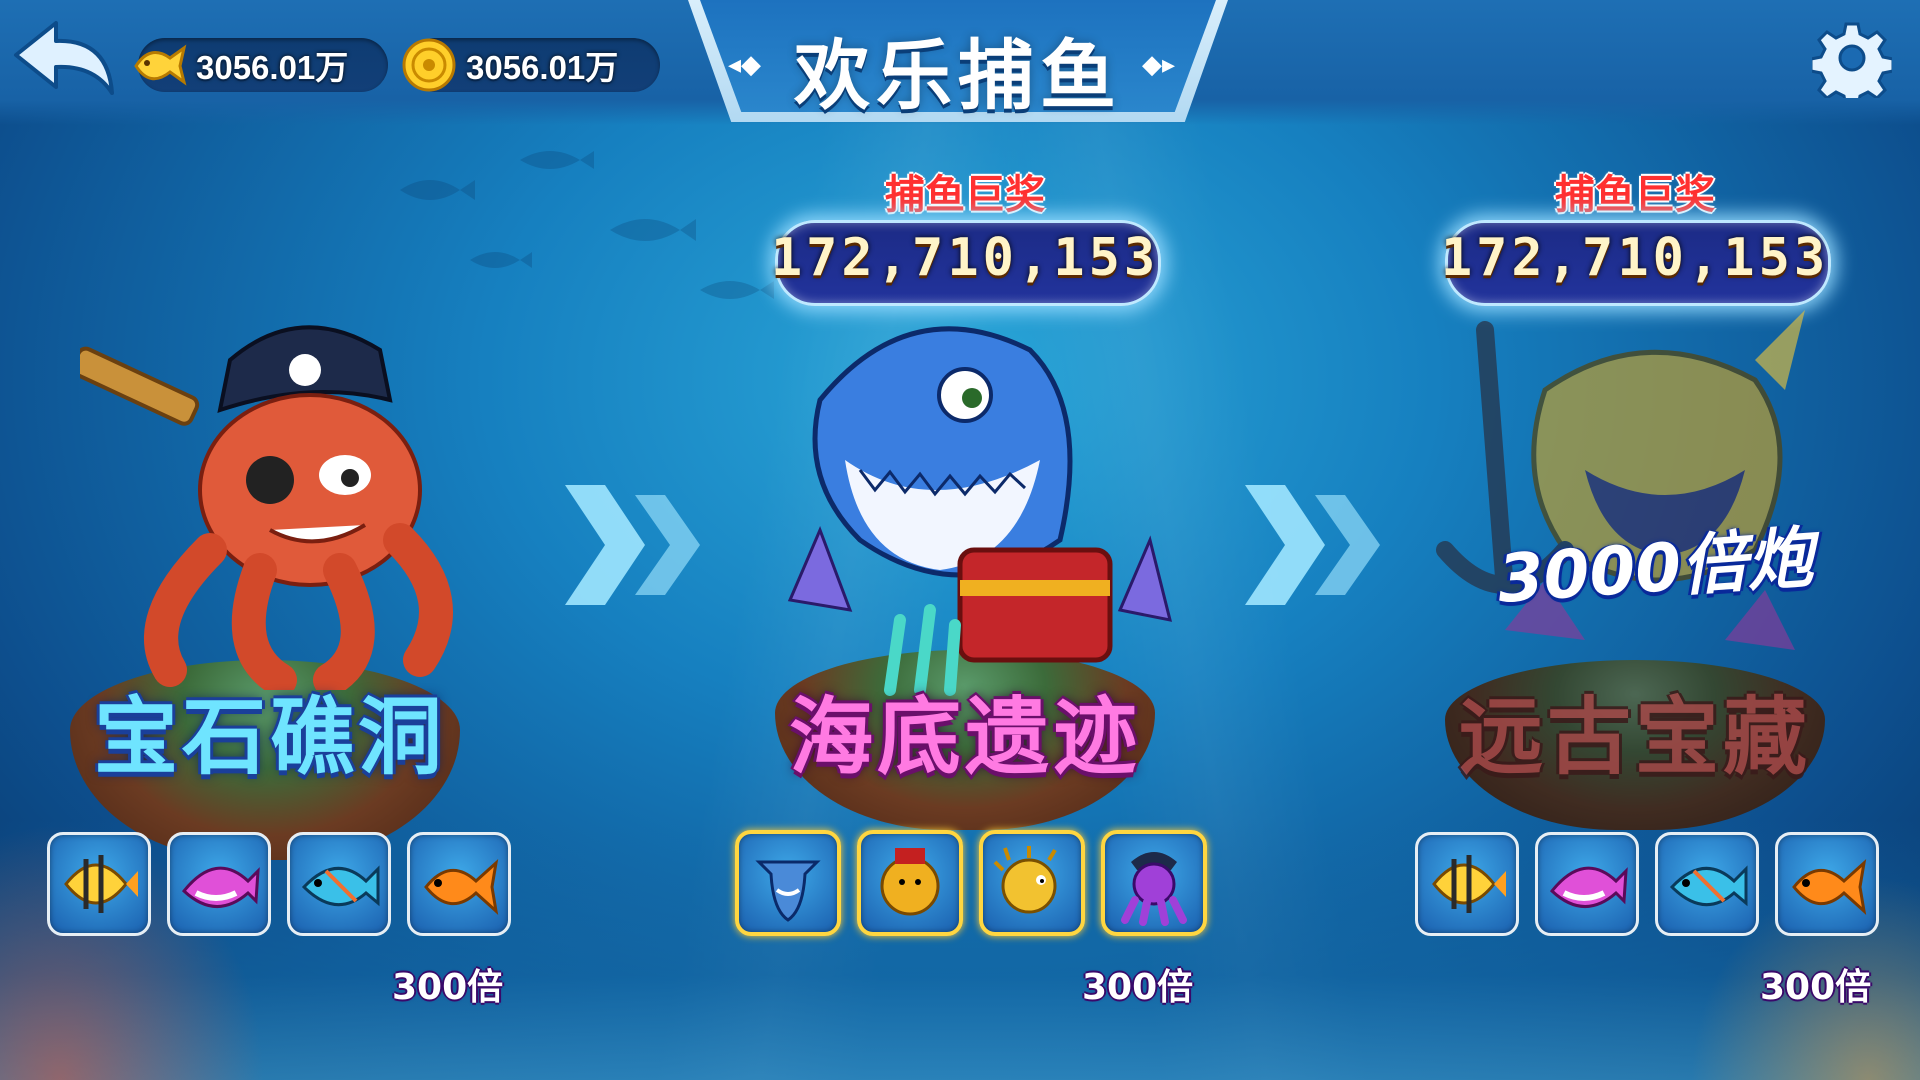  What do you see at coordinates (1634, 737) in the screenshot?
I see `room-name: 远古宝藏` at bounding box center [1634, 737].